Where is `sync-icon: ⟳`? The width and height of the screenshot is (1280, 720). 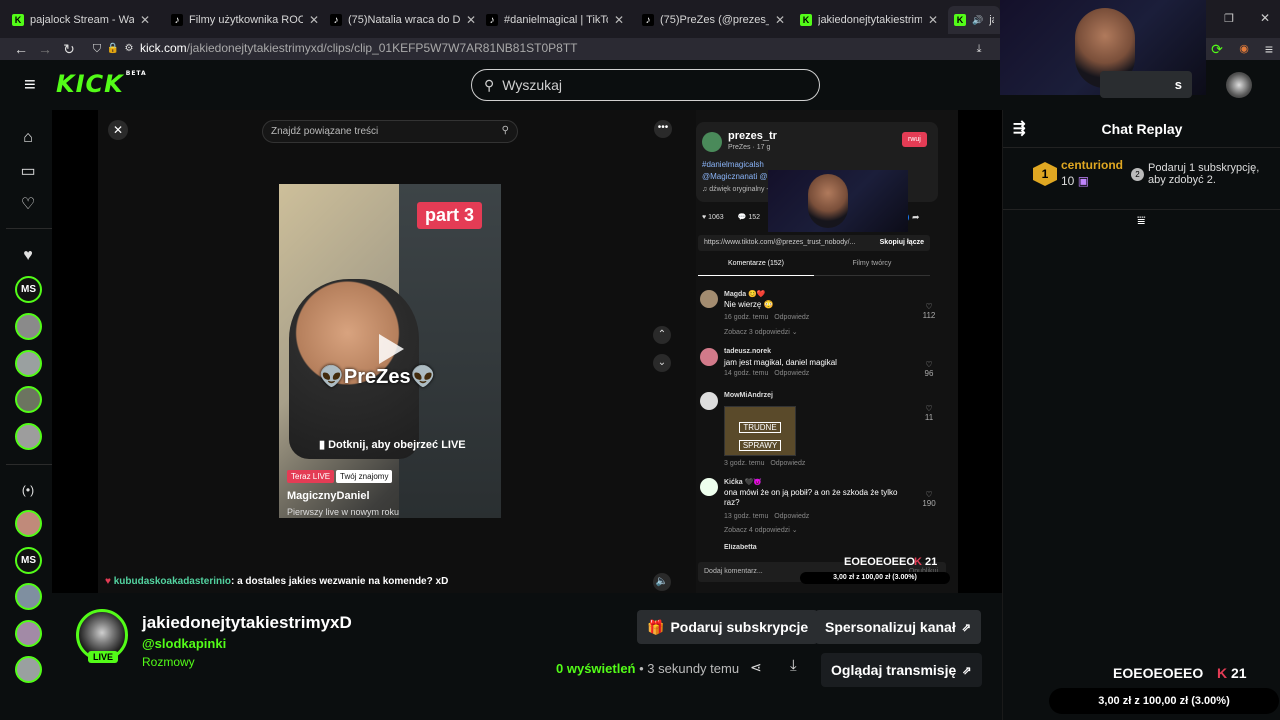 sync-icon: ⟳ is located at coordinates (1217, 49).